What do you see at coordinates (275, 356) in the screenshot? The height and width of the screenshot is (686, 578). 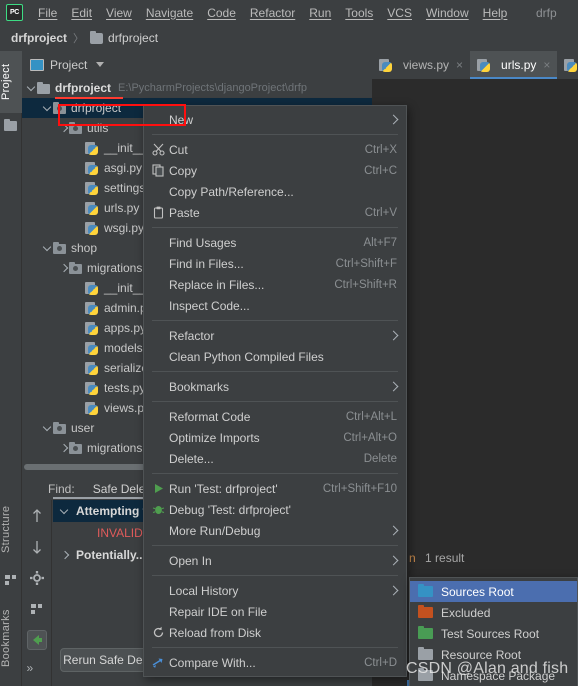 I see `menu-item-clean-python-compiled-files: Clean Python Compiled Files` at bounding box center [275, 356].